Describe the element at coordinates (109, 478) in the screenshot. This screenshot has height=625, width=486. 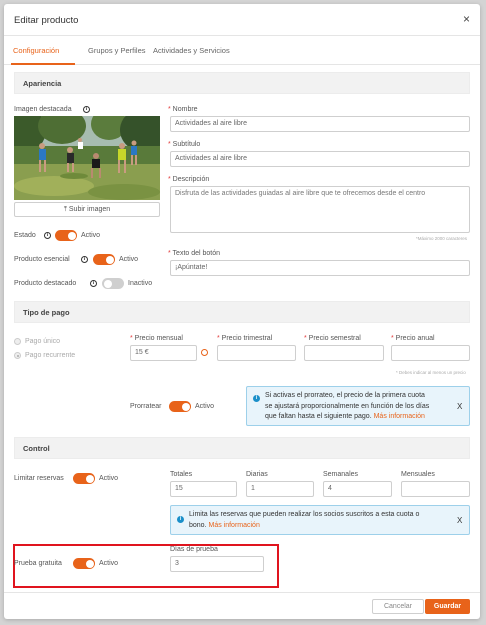
I see `limit-value: Activo` at that location.